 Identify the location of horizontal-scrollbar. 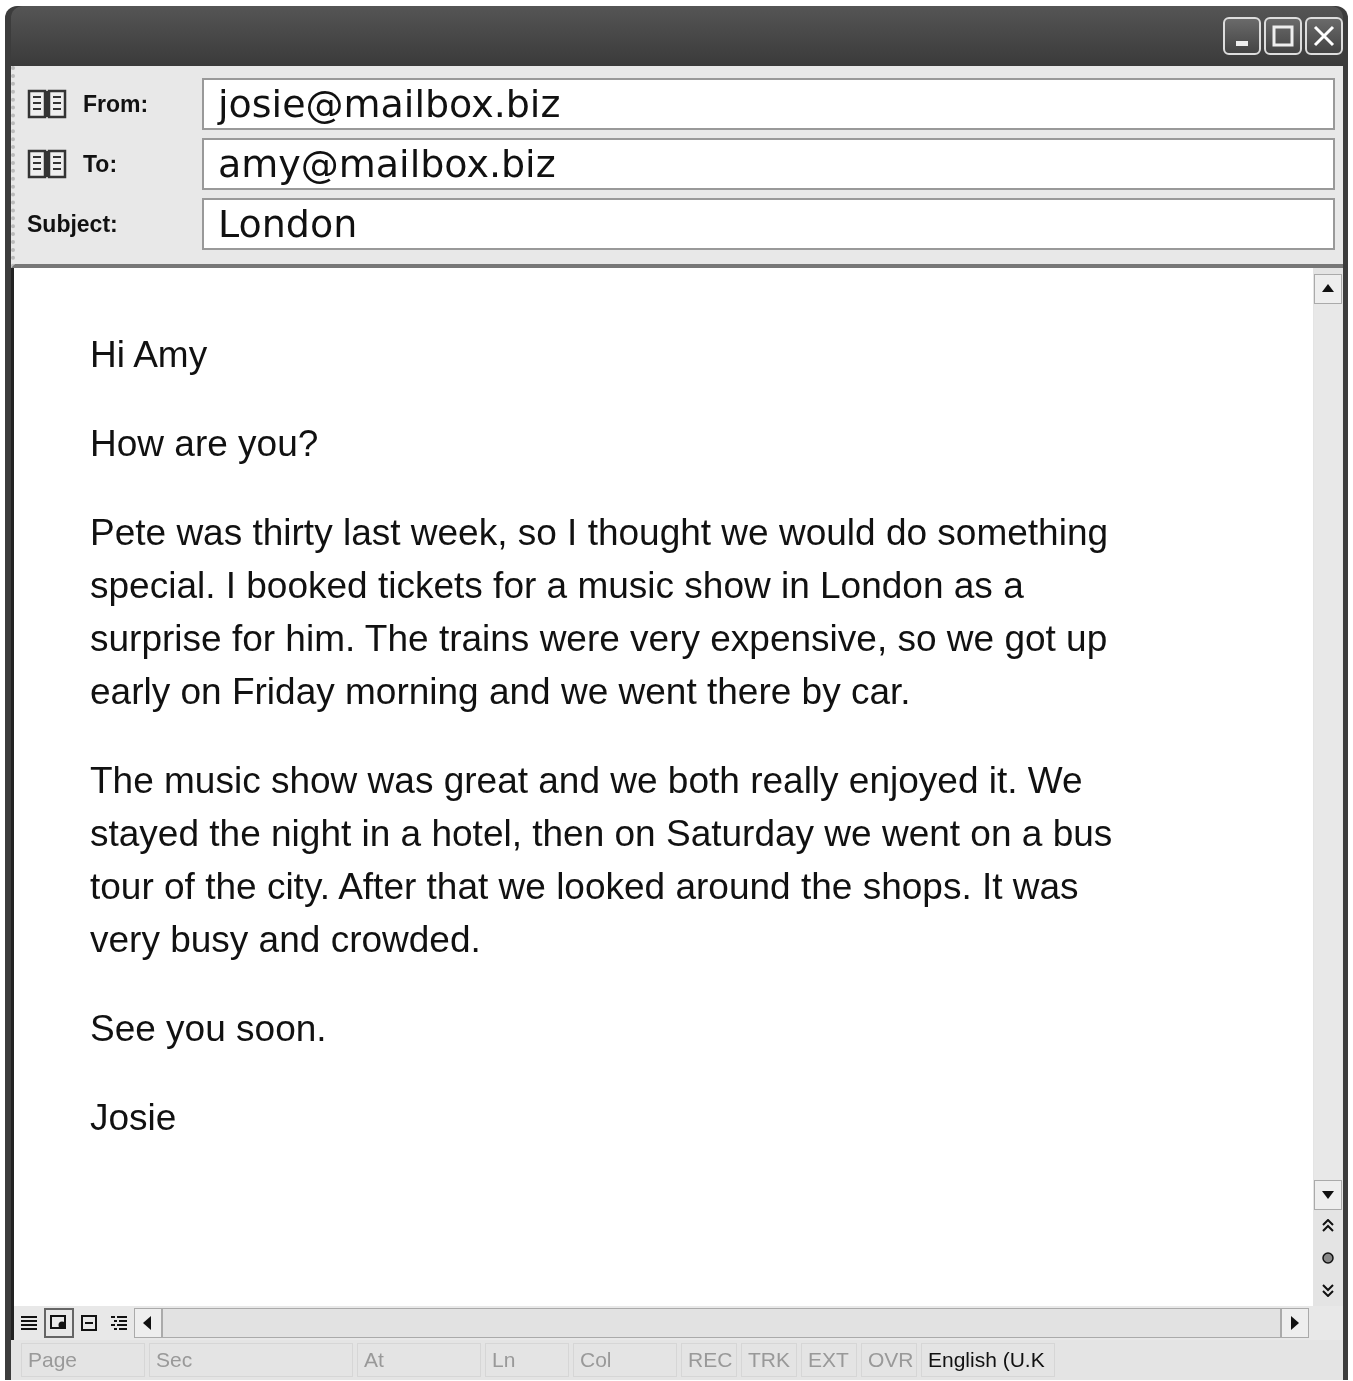
(721, 1323).